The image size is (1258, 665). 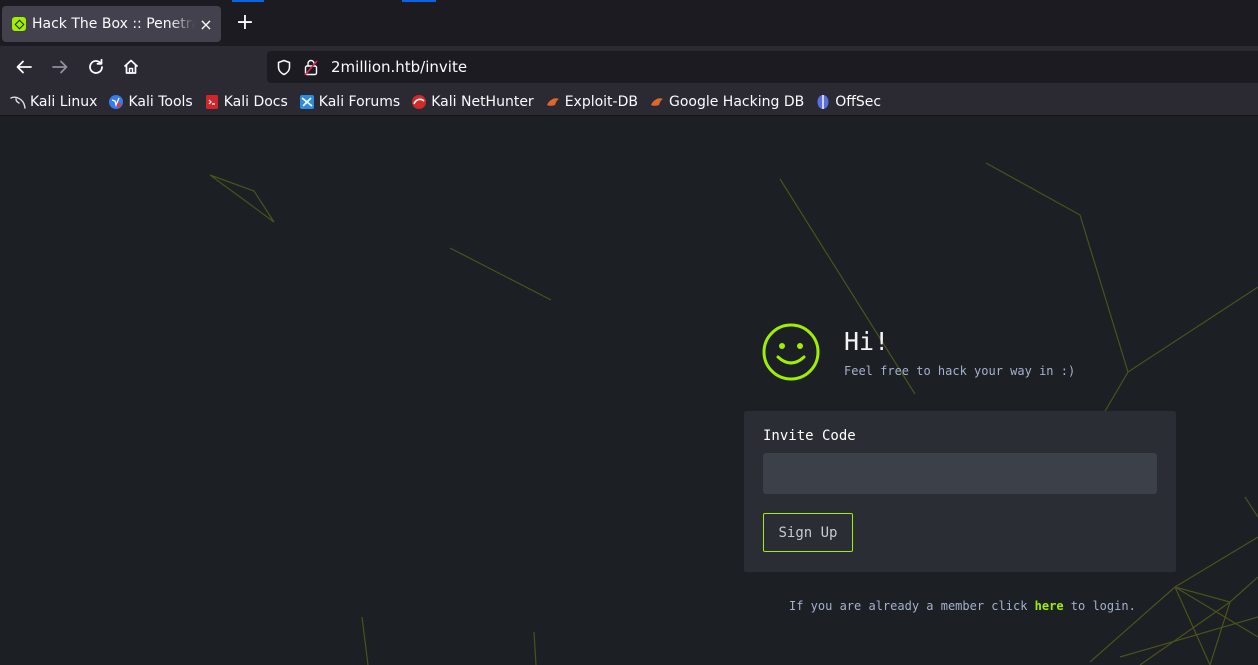 I want to click on url-text: 2million.htb/invite, so click(x=399, y=67).